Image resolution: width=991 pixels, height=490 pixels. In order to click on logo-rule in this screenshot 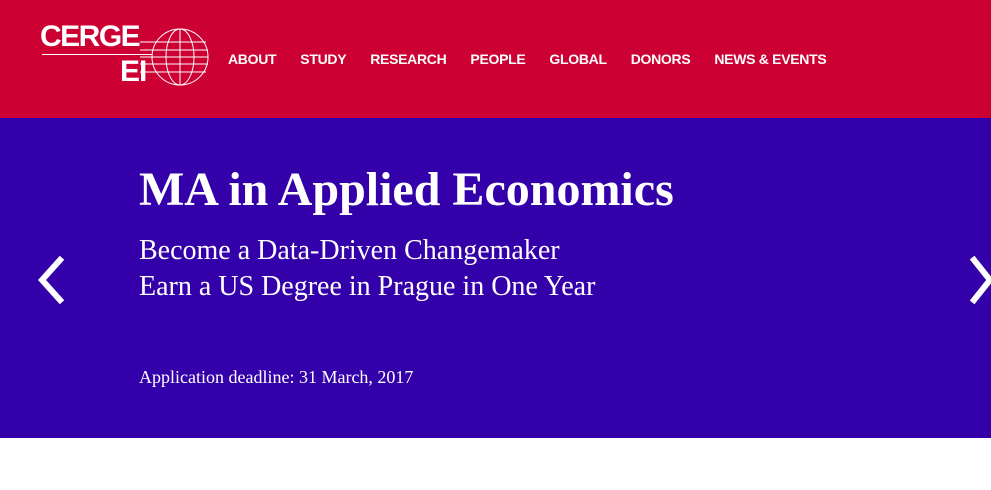, I will do `click(97, 54)`.